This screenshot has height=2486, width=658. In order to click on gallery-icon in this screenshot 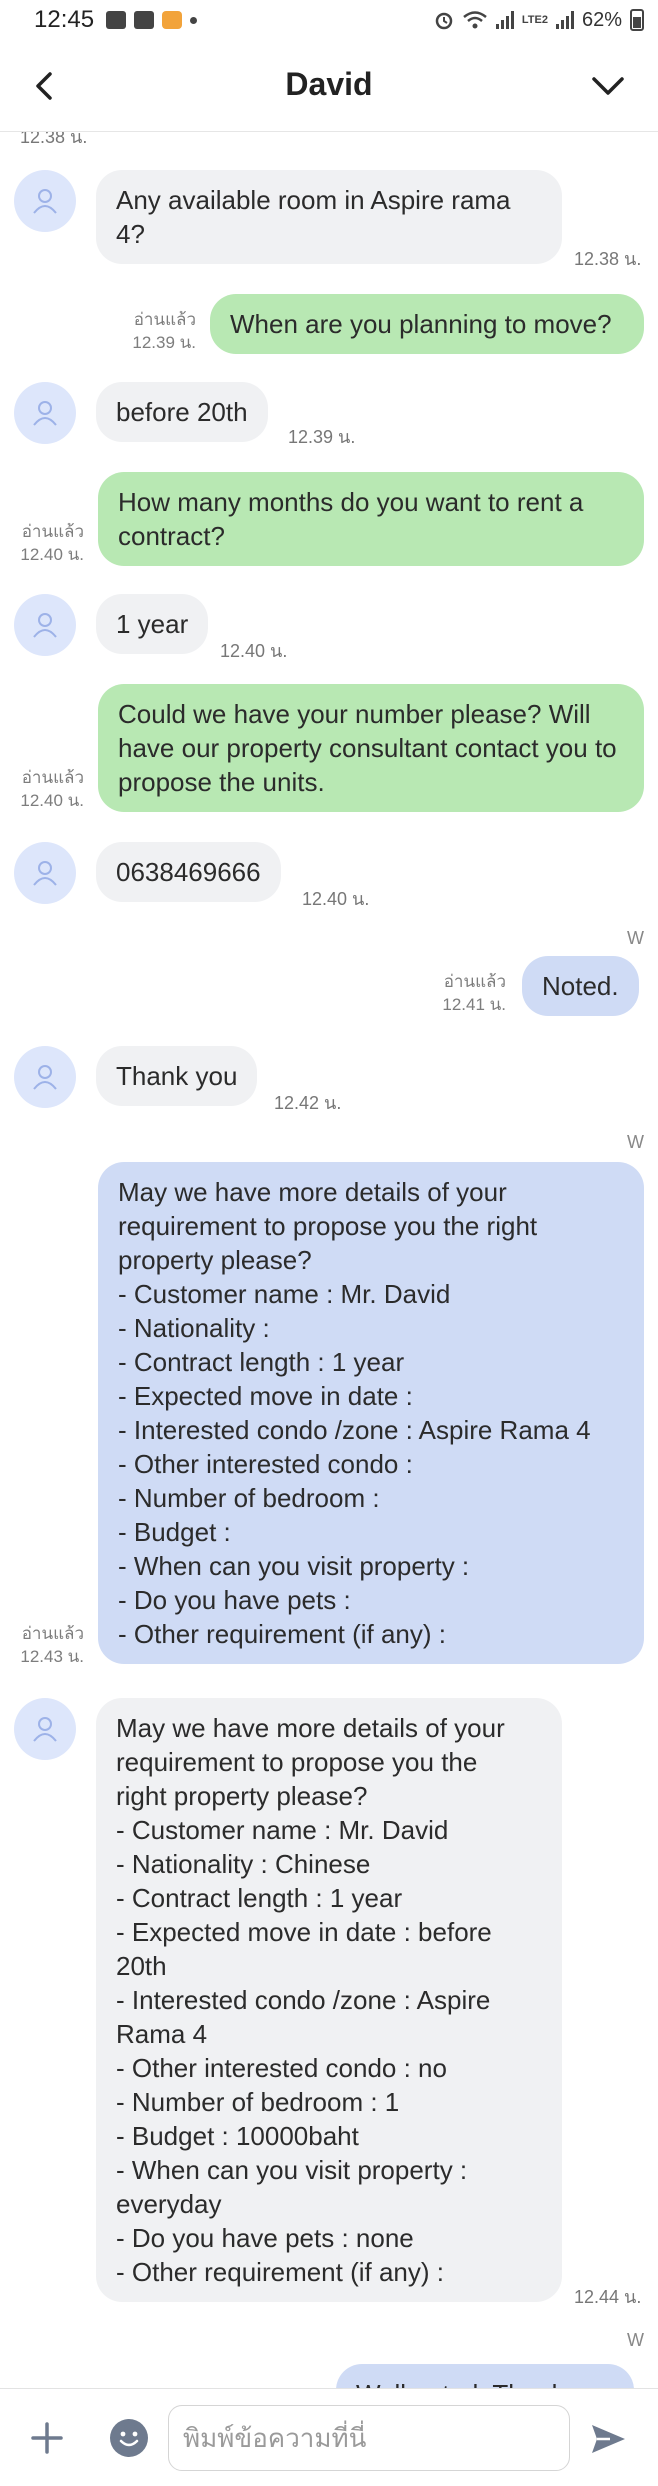, I will do `click(116, 20)`.